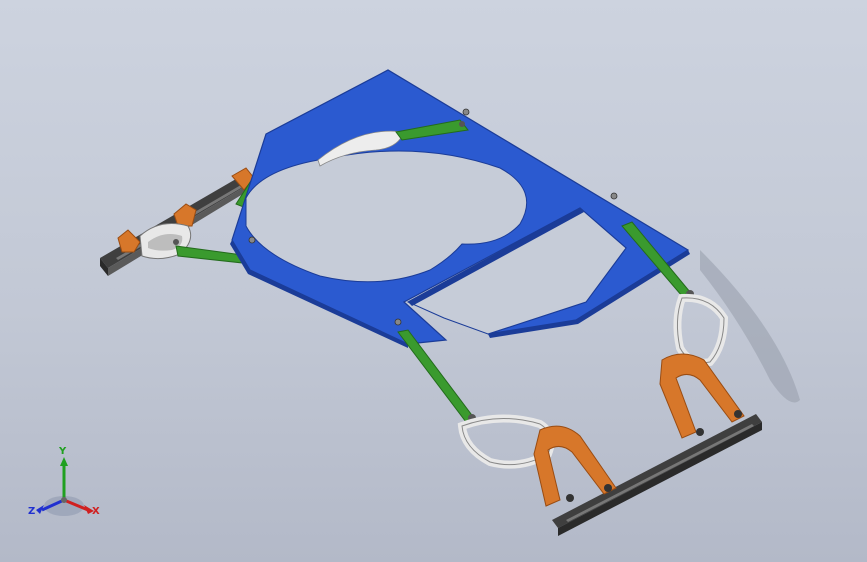 Image resolution: width=867 pixels, height=562 pixels. I want to click on front-orange-bracket, so click(575, 466).